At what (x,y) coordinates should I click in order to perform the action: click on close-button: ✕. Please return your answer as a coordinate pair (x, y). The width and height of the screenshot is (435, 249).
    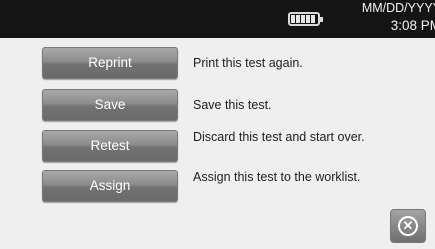
    Looking at the image, I should click on (408, 226).